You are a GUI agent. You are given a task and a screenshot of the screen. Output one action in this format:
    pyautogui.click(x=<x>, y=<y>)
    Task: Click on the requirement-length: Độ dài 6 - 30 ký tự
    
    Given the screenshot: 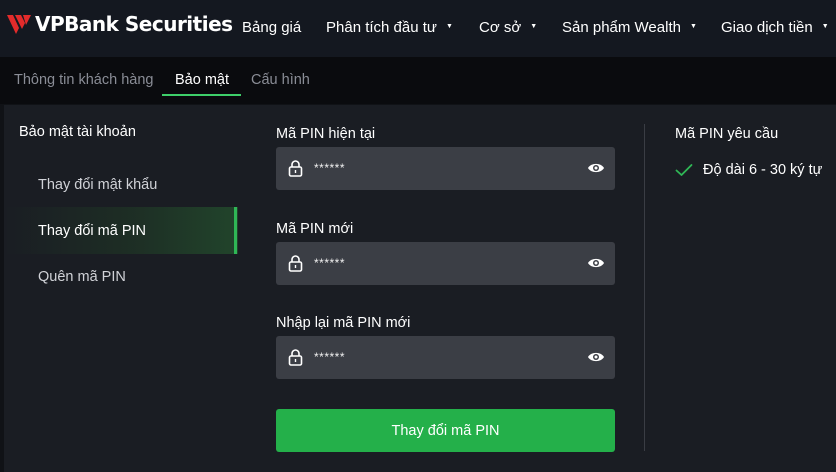 What is the action you would take?
    pyautogui.click(x=748, y=170)
    